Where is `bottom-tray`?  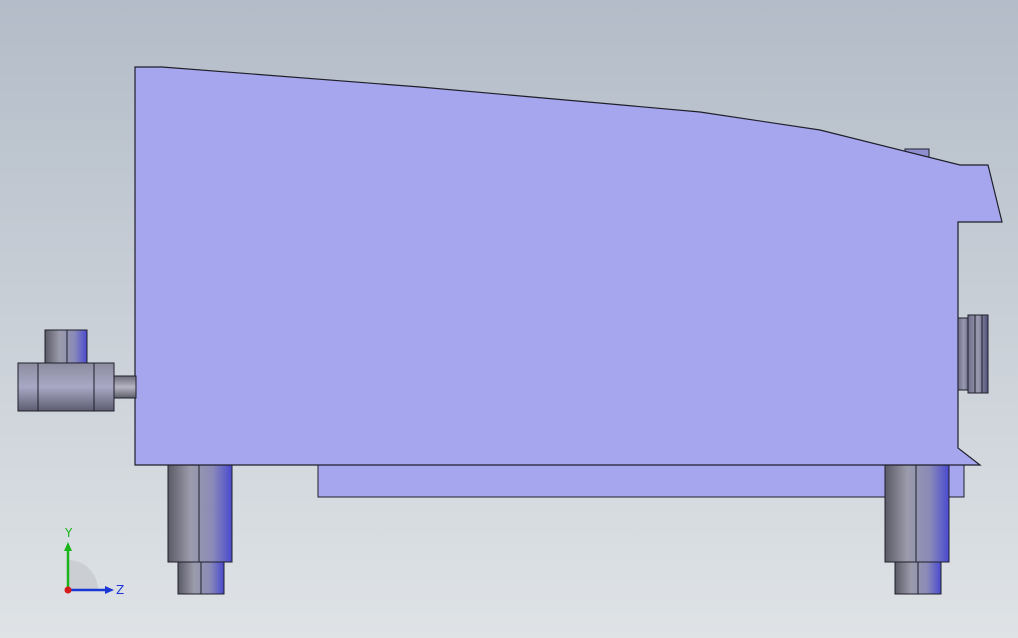
bottom-tray is located at coordinates (641, 480).